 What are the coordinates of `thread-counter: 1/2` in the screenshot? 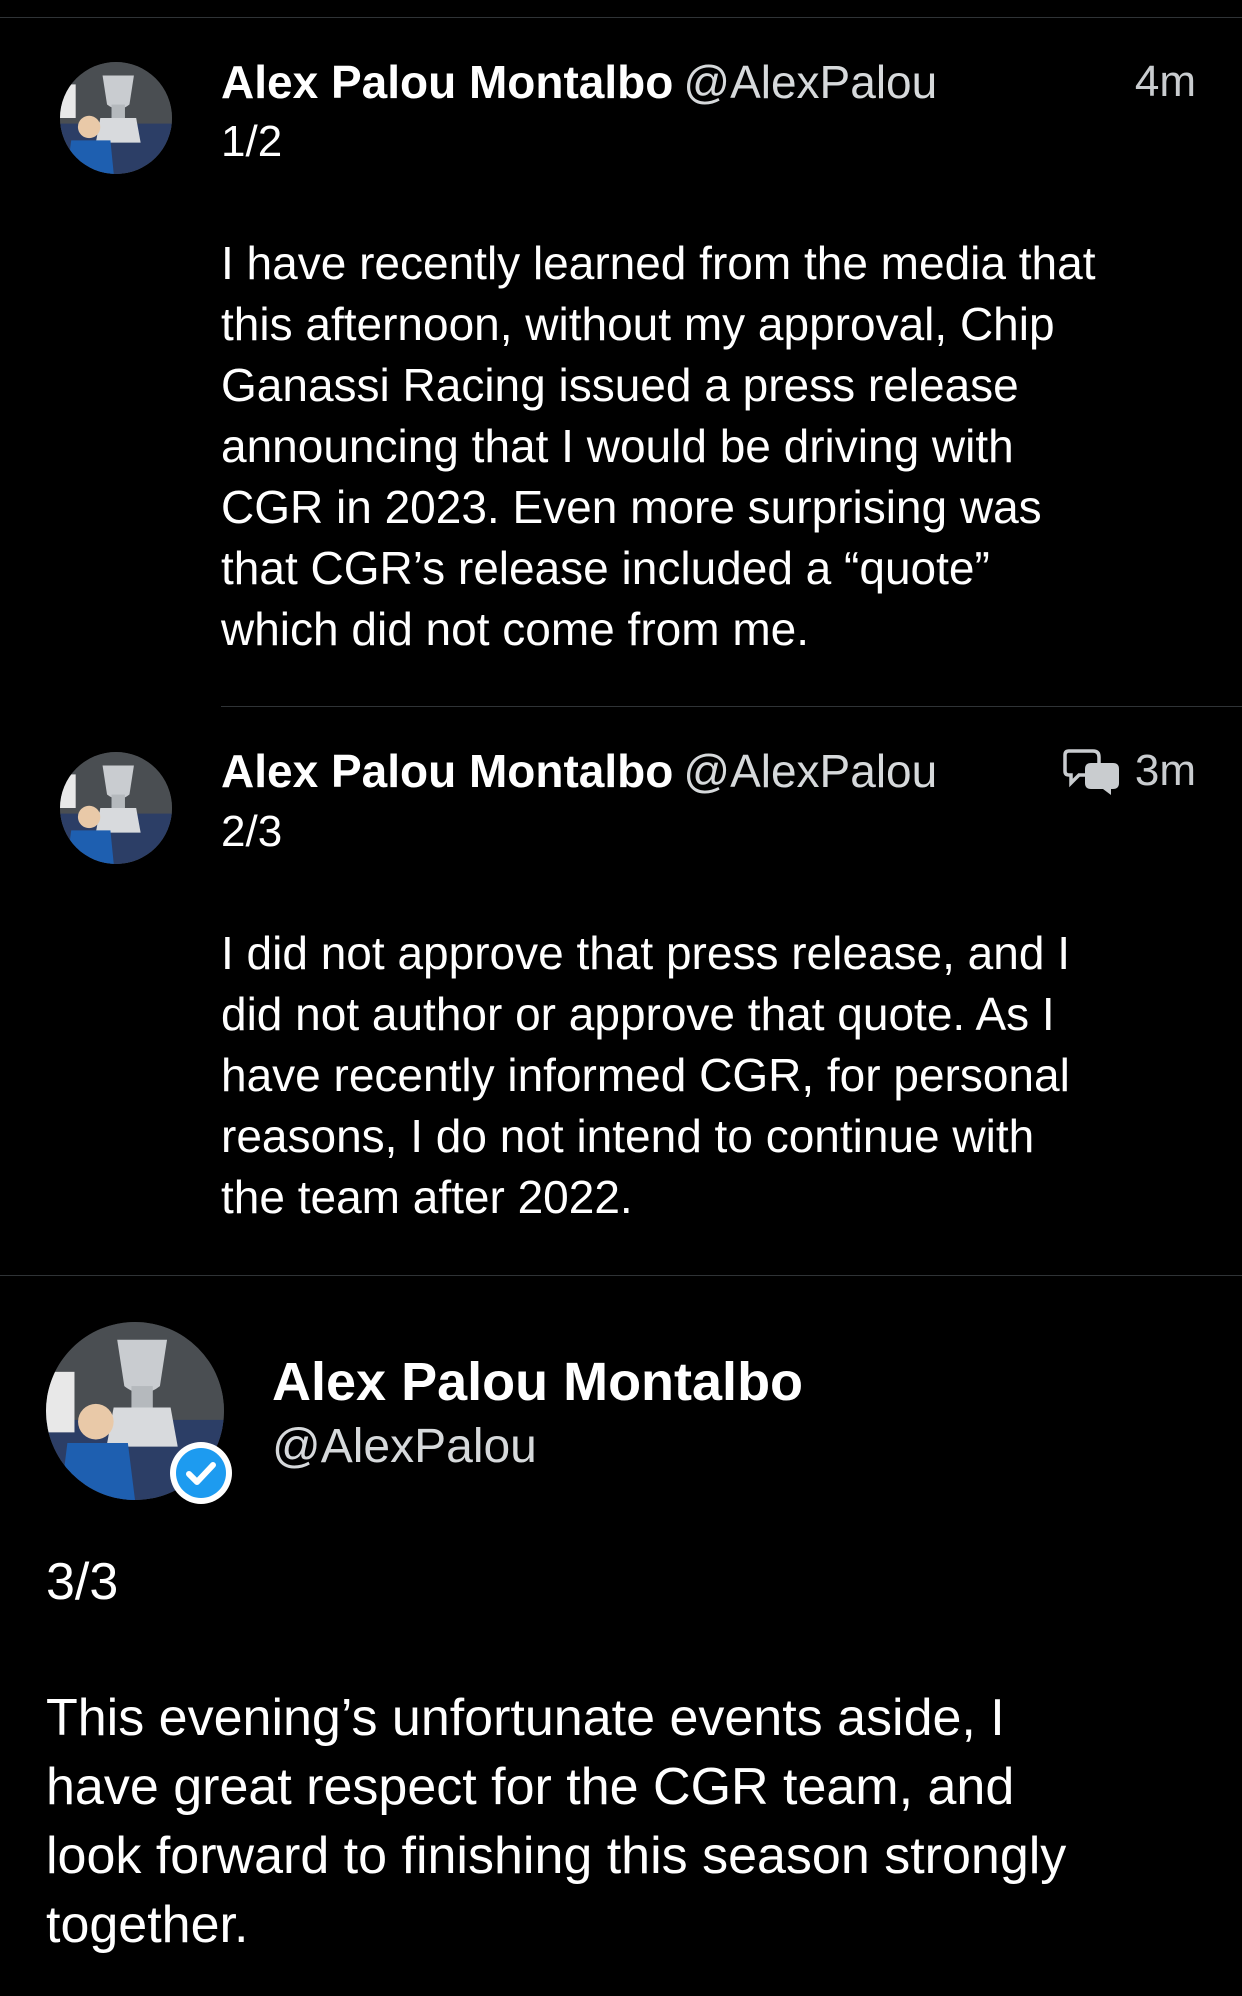 It's located at (252, 141).